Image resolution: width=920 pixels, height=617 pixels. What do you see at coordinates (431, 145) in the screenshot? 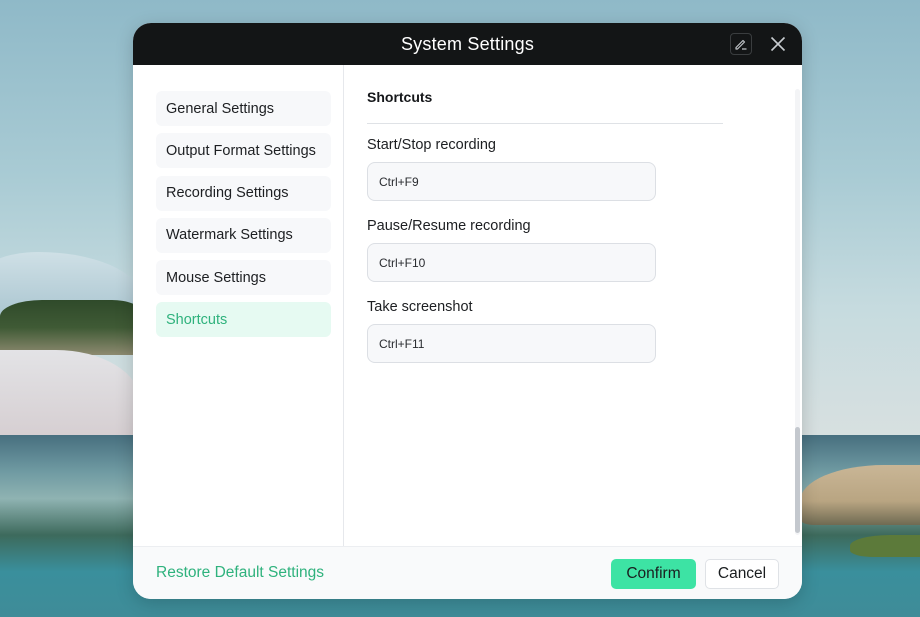
I see `start-stop-label: Start/Stop recording` at bounding box center [431, 145].